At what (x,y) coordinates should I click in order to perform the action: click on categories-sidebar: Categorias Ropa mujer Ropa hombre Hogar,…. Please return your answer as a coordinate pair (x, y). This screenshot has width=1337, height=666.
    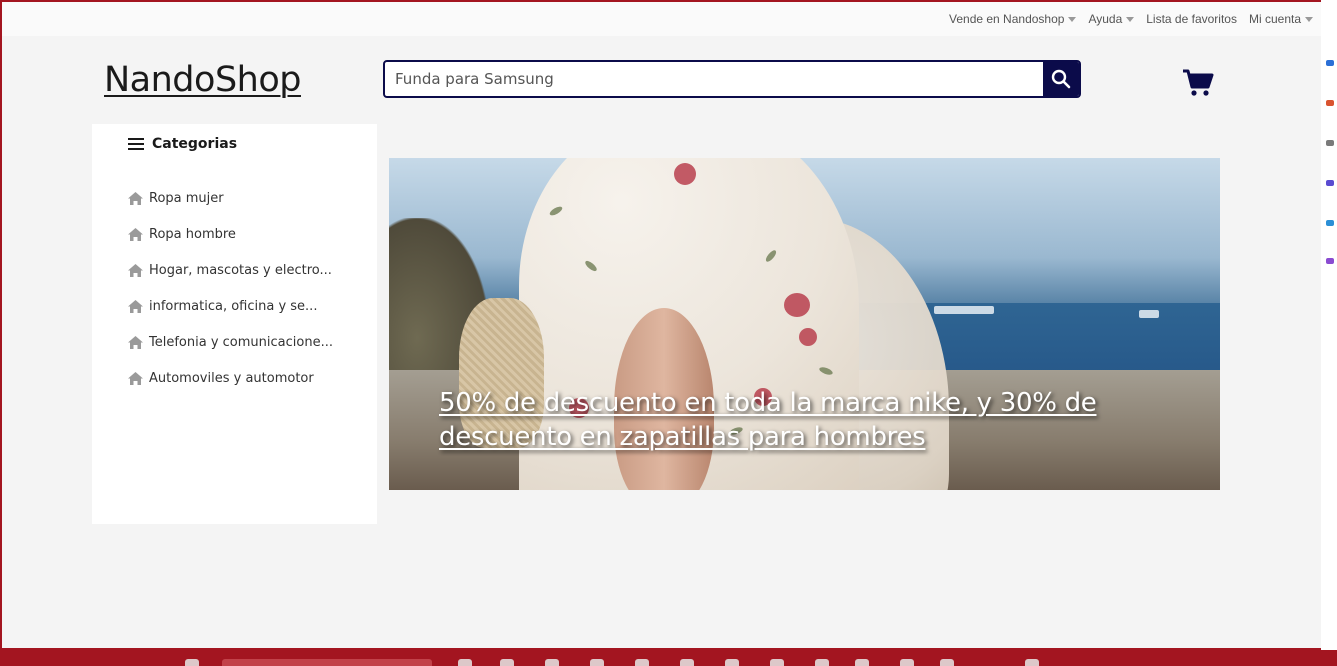
    Looking at the image, I should click on (234, 324).